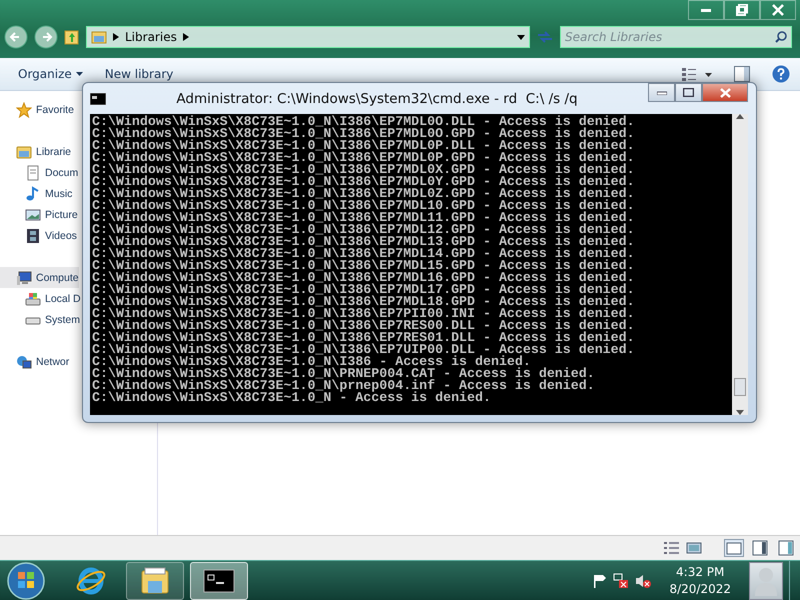 This screenshot has height=600, width=800. What do you see at coordinates (364, 290) in the screenshot?
I see `console-line: C:\Windows\WinSxS\X8C73E~1.0_N\I386\EP7MDL17.GPD - Access is denied.` at bounding box center [364, 290].